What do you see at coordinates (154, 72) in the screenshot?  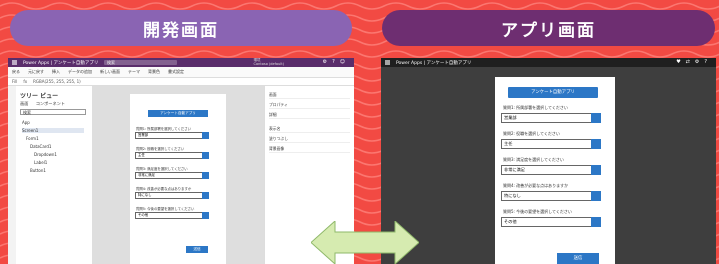 I see `ribbon-background: 背景色` at bounding box center [154, 72].